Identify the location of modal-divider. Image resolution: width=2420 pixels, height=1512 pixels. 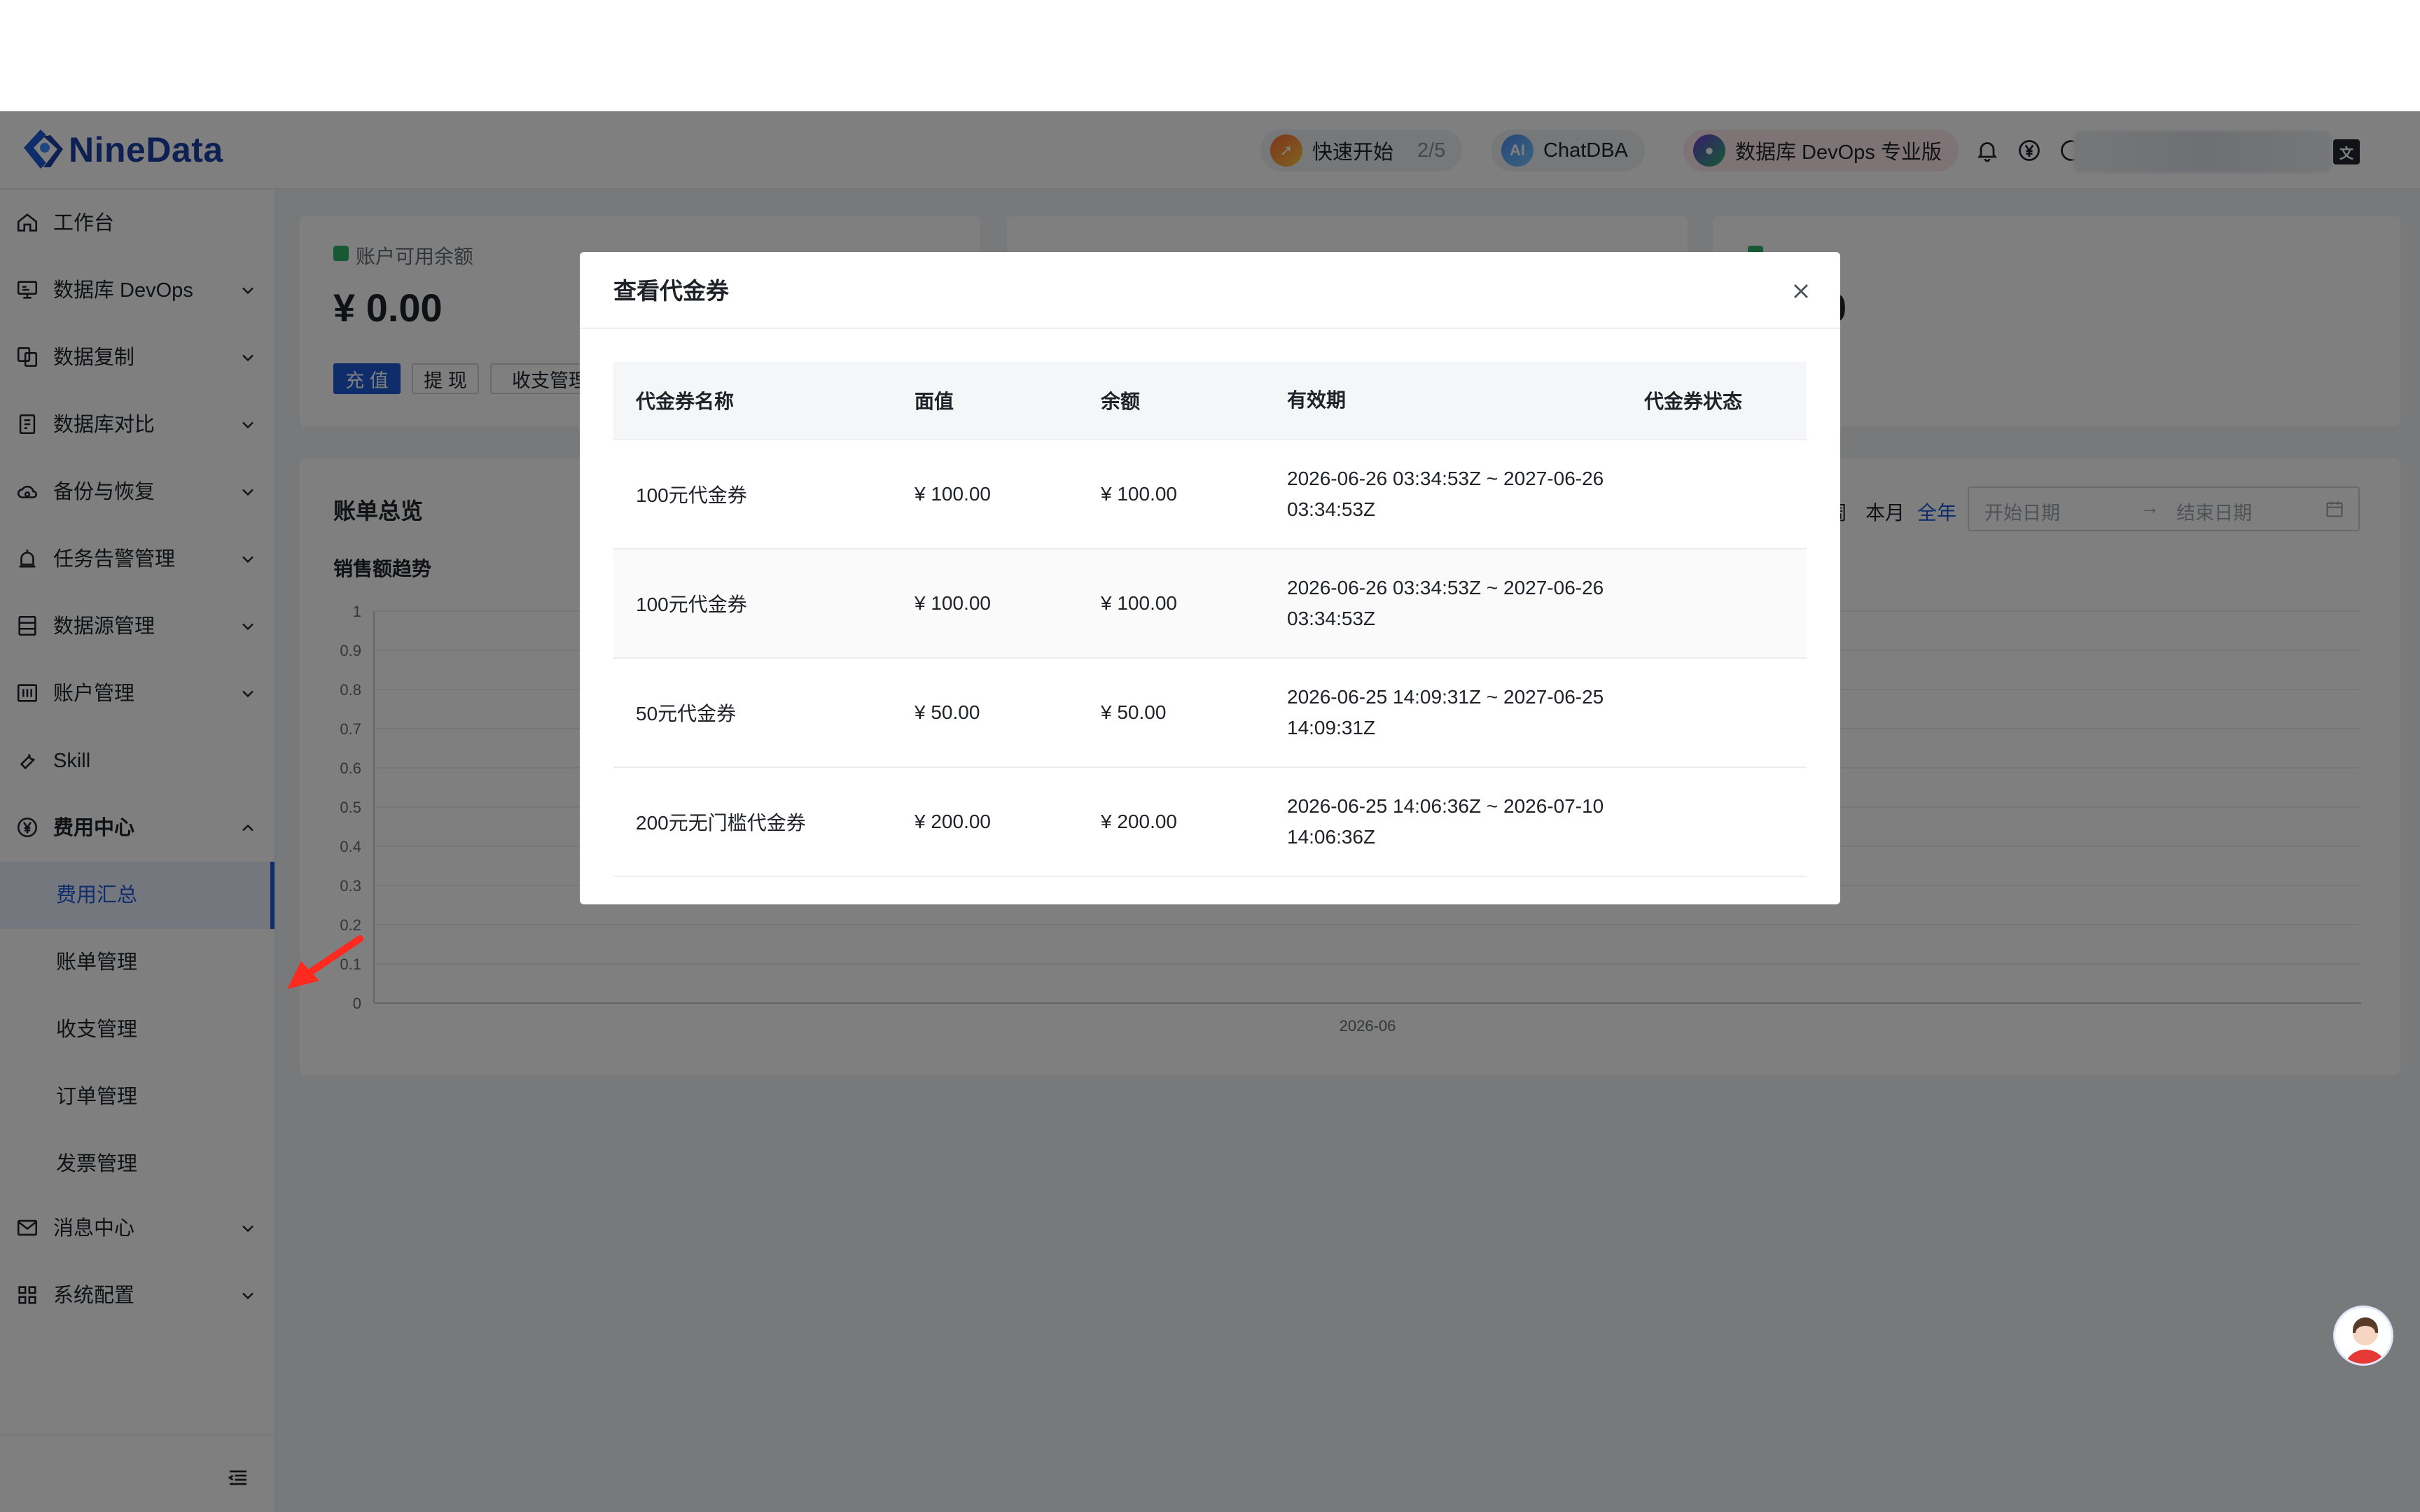
(1210, 328).